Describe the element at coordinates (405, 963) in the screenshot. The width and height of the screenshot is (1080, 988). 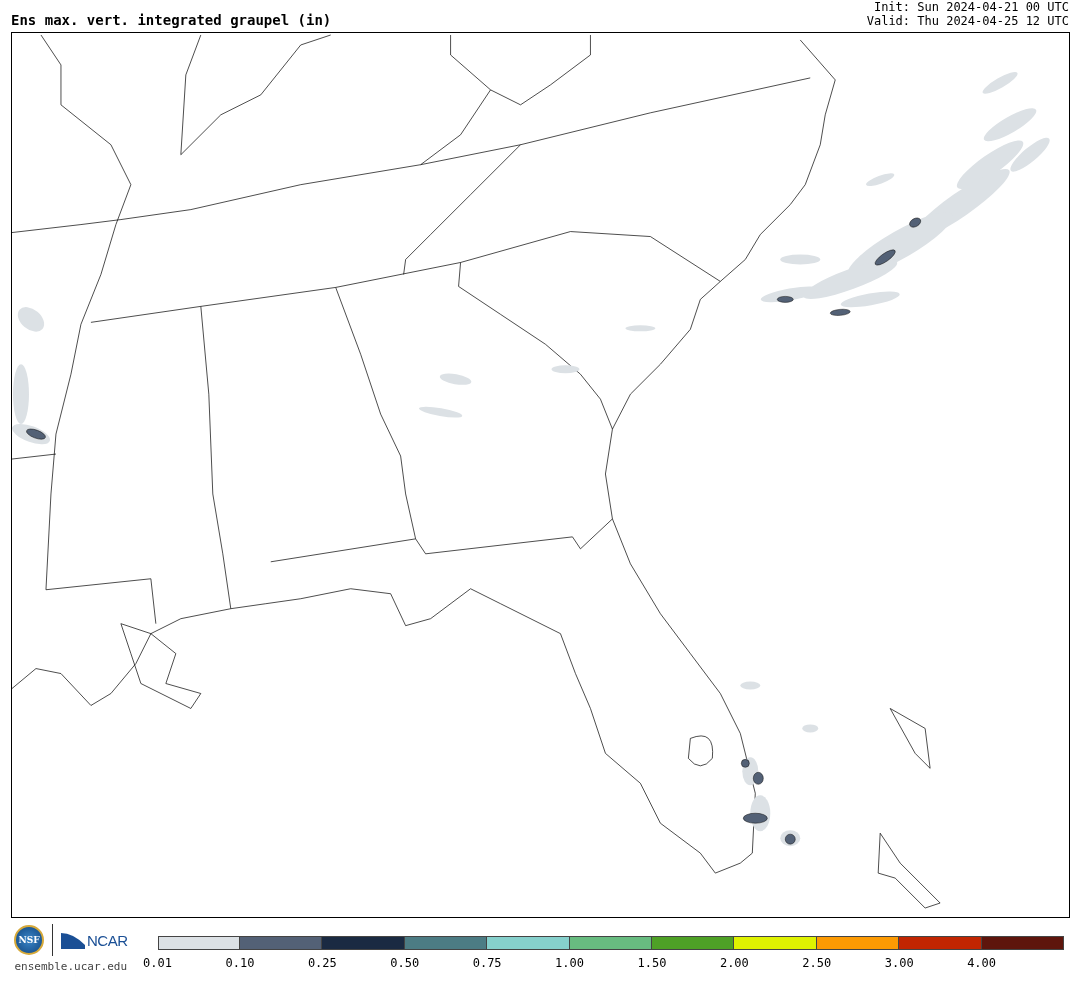
I see `colorbar-tick-label: 0.50` at that location.